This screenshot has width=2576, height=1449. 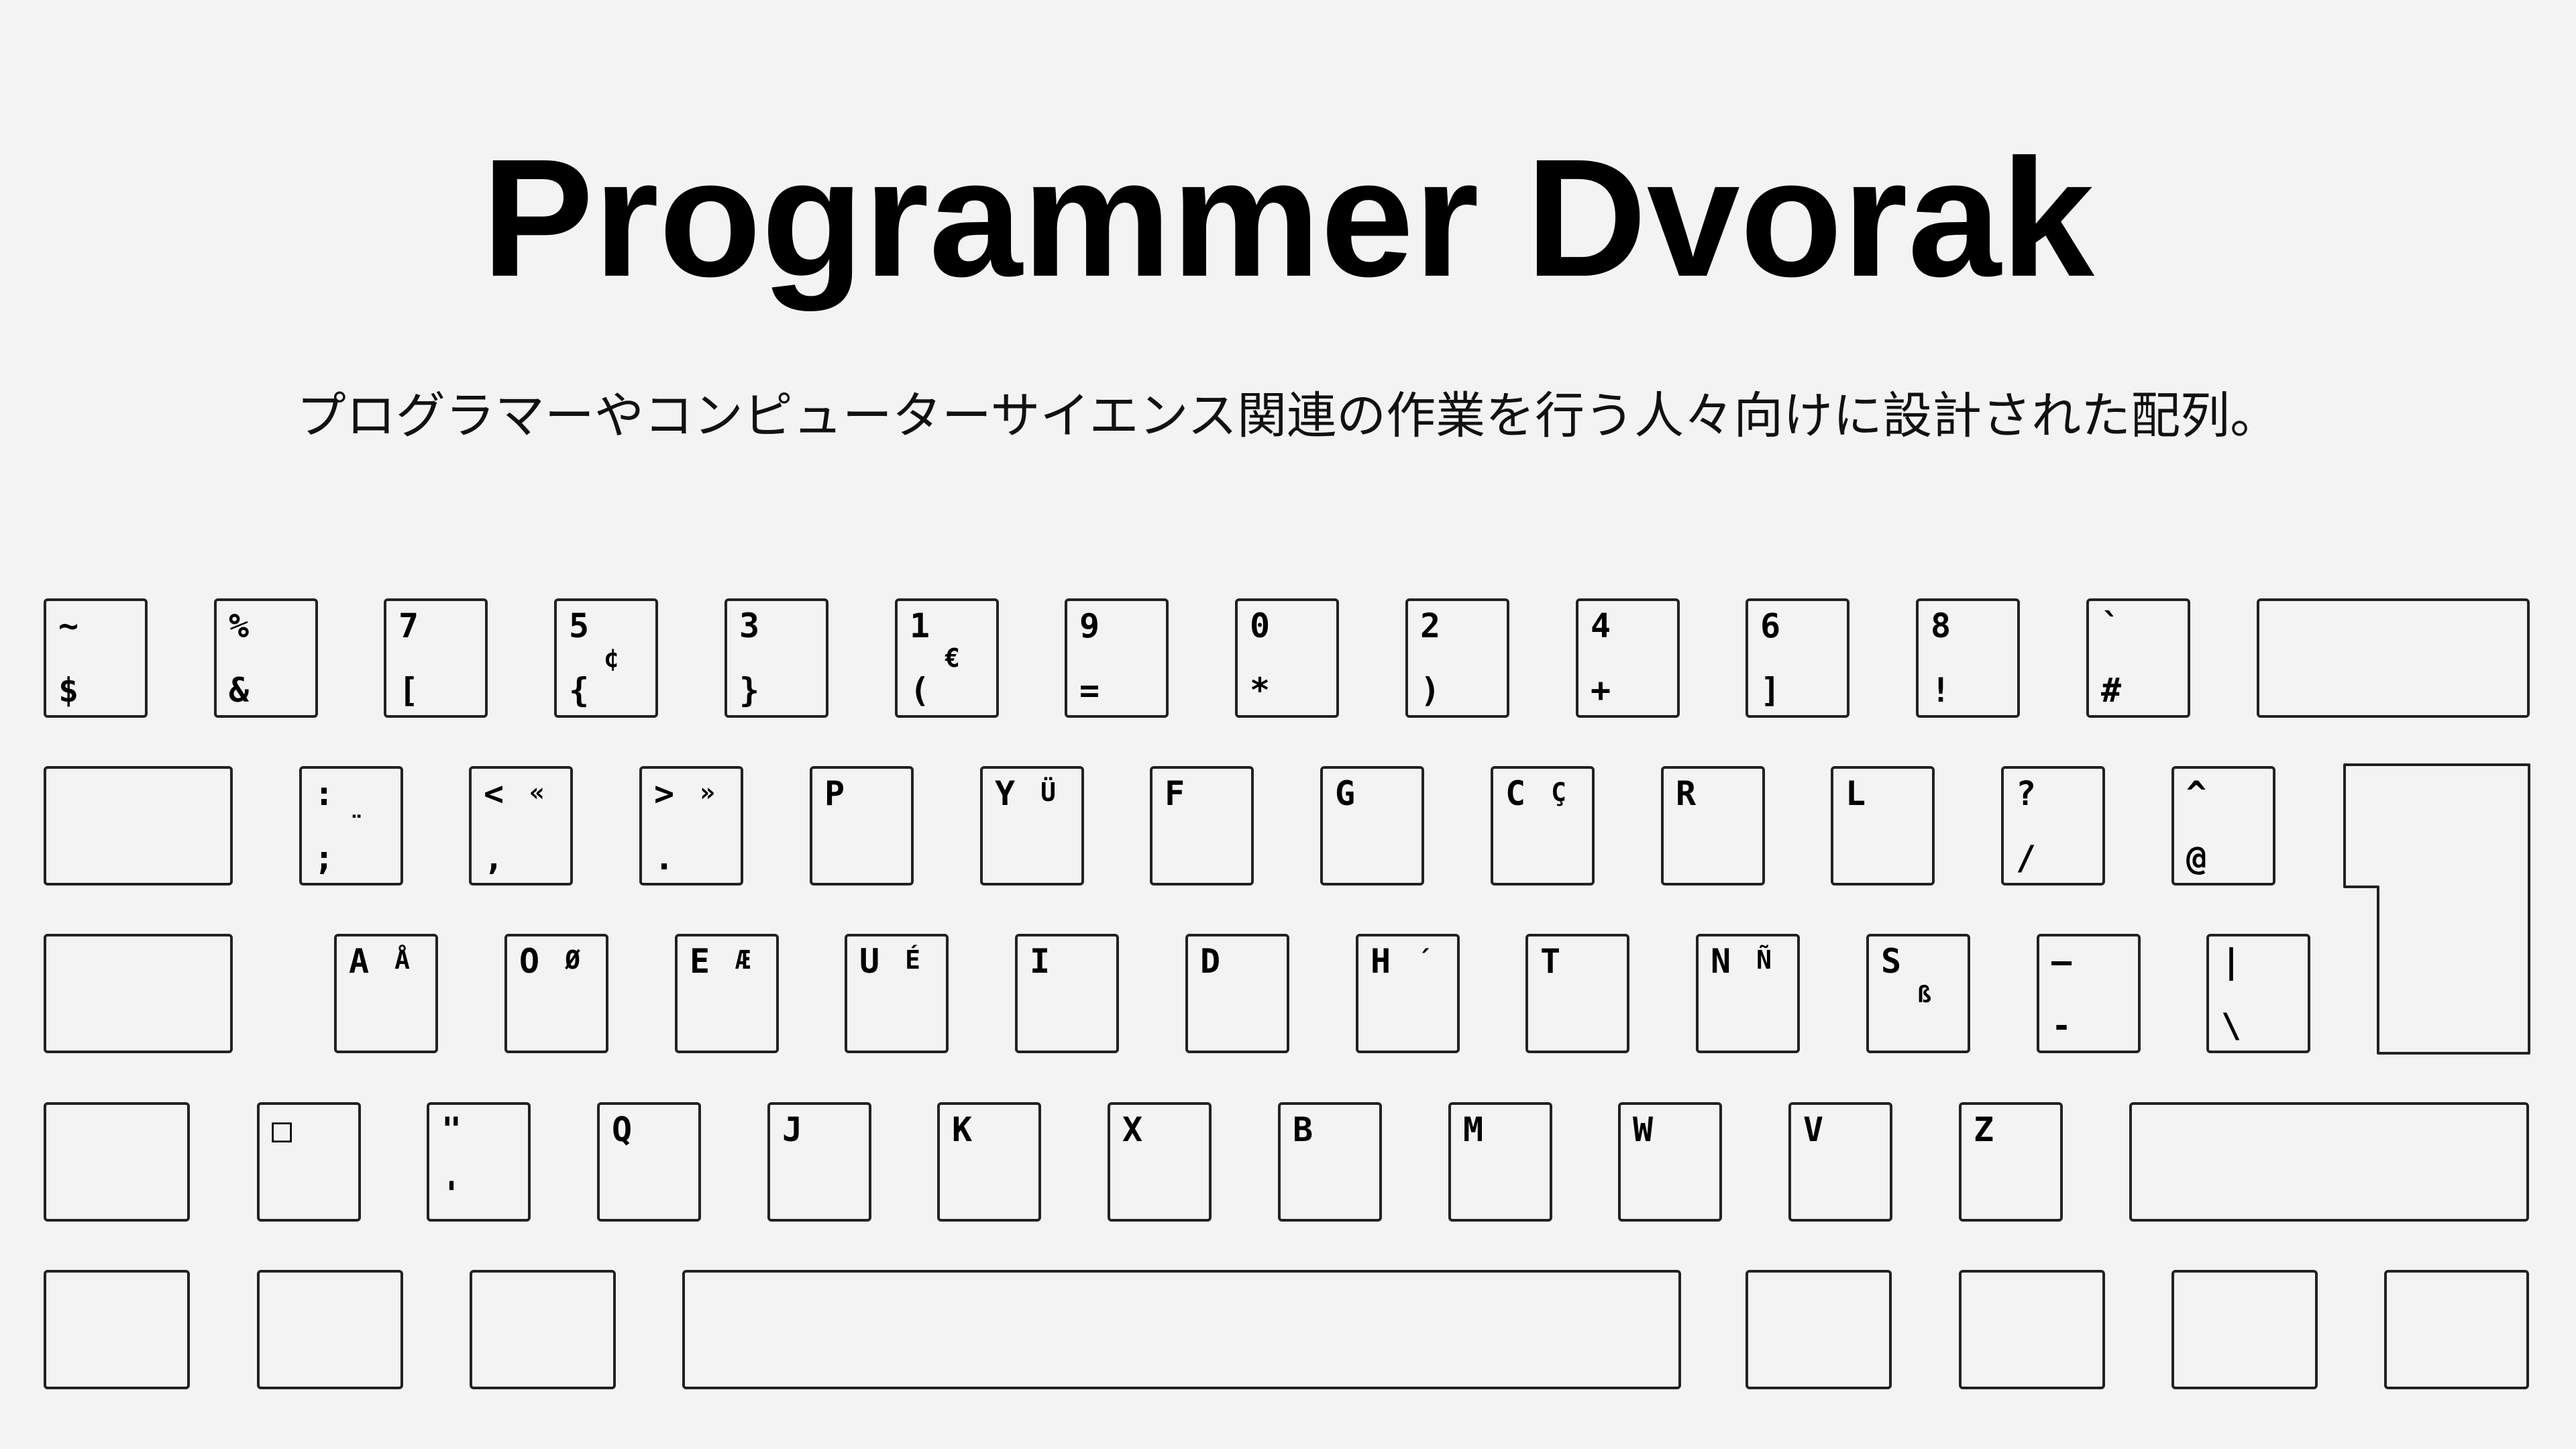 What do you see at coordinates (897, 993) in the screenshot?
I see `key-u: UÉ` at bounding box center [897, 993].